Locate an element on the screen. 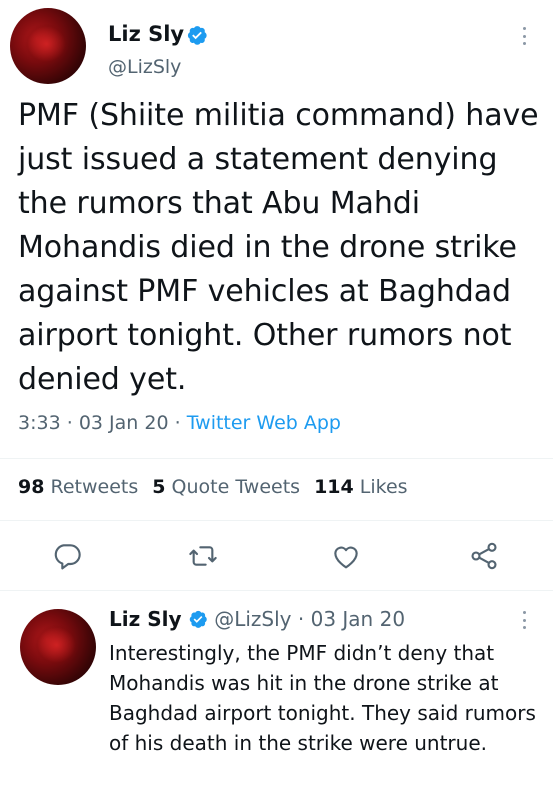 The height and width of the screenshot is (800, 553). like-icon is located at coordinates (346, 556).